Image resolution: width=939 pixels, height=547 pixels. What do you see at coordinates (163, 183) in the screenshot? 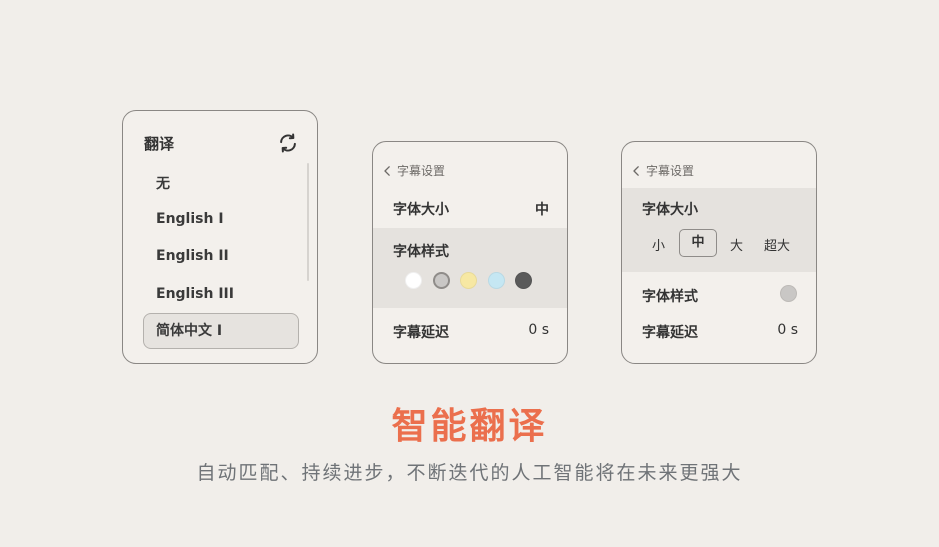
I see `language-option-none: 无` at bounding box center [163, 183].